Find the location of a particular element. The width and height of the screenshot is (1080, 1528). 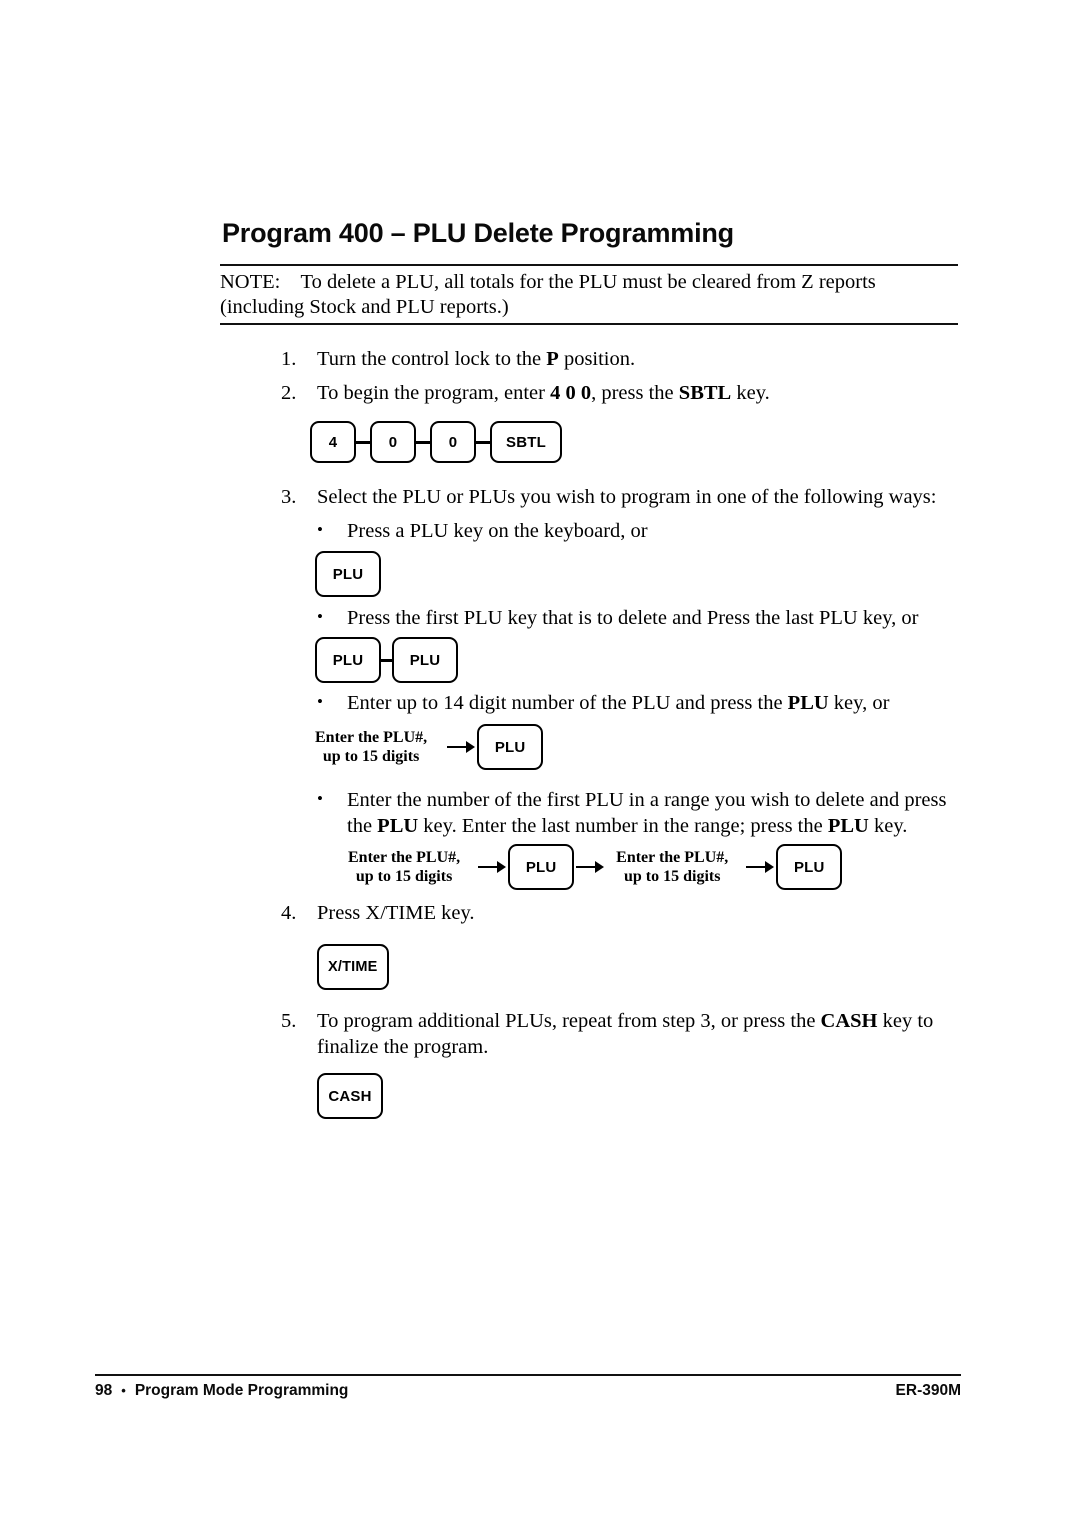

key-diagram-single-plu: PLU is located at coordinates (348, 574).